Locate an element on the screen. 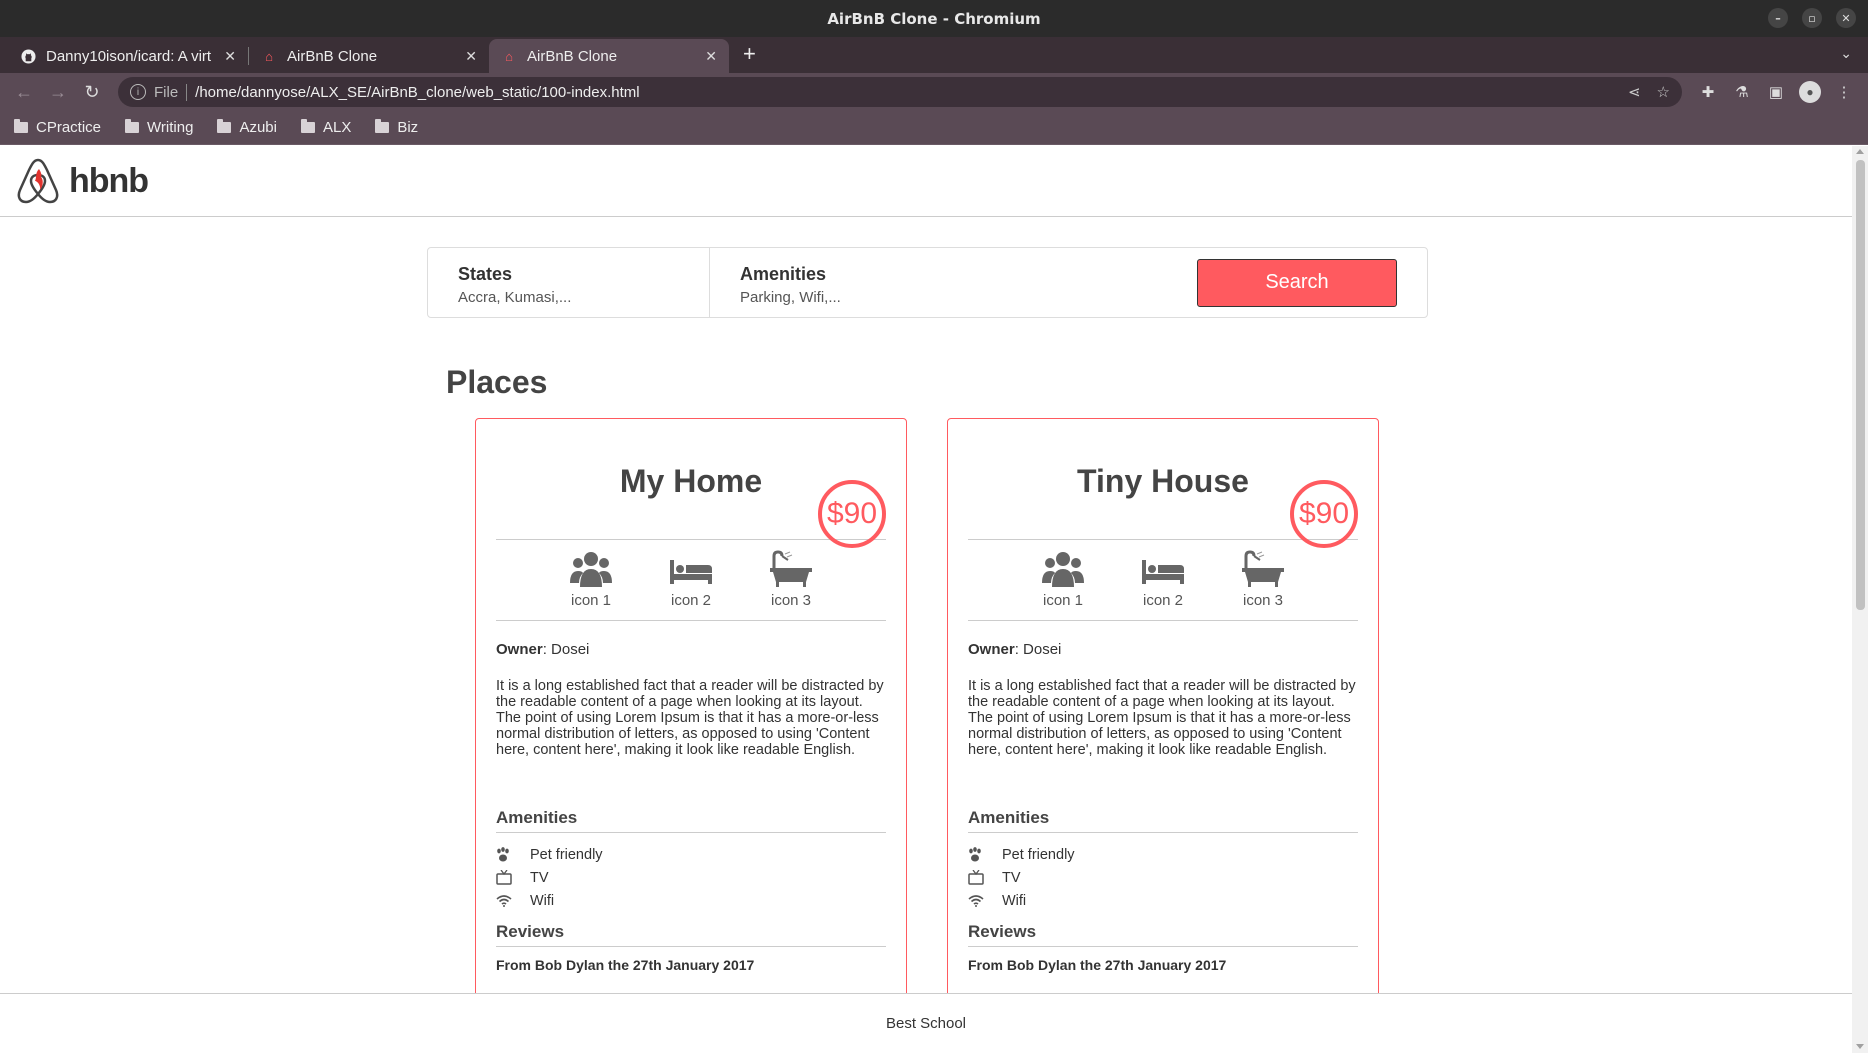  minimize-button: – is located at coordinates (1778, 18).